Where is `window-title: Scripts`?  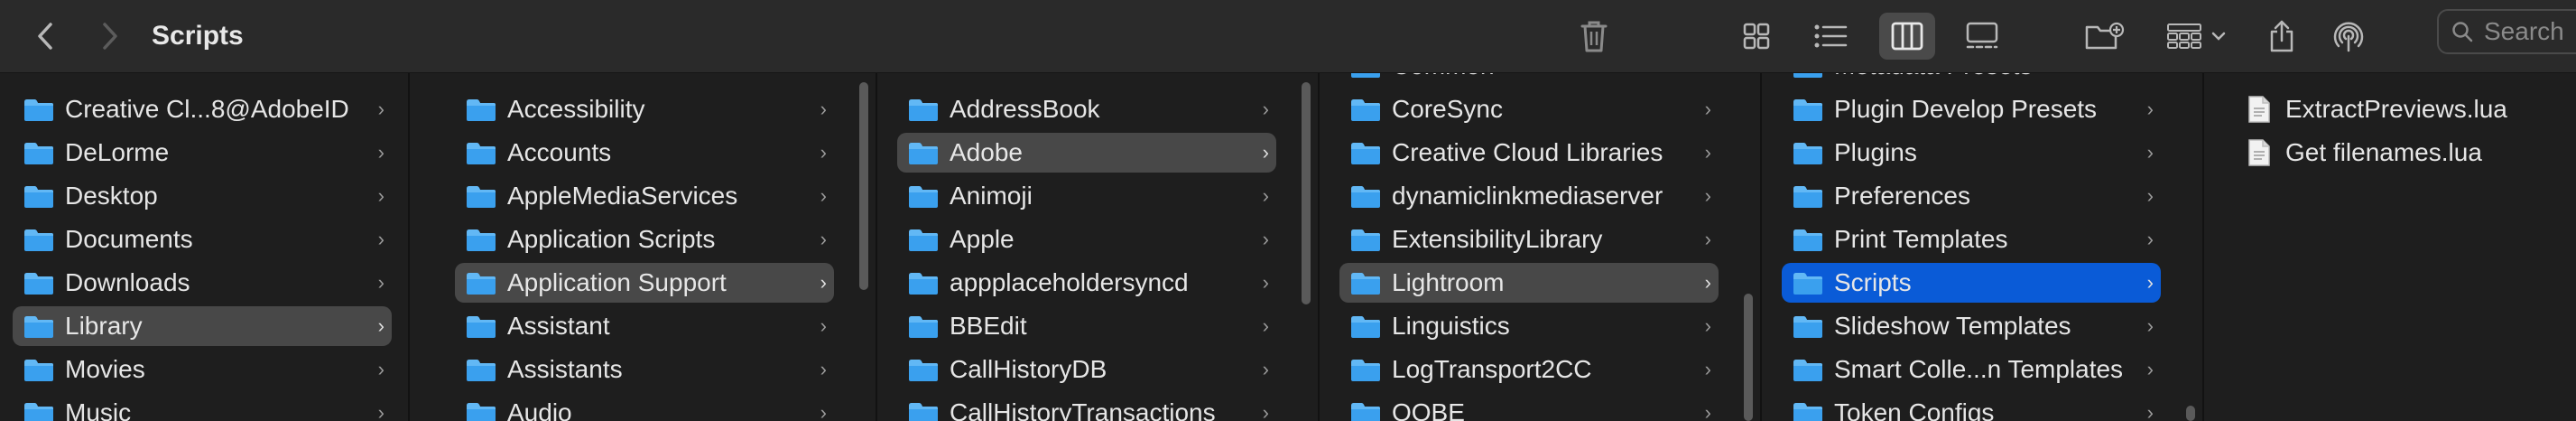 window-title: Scripts is located at coordinates (198, 36).